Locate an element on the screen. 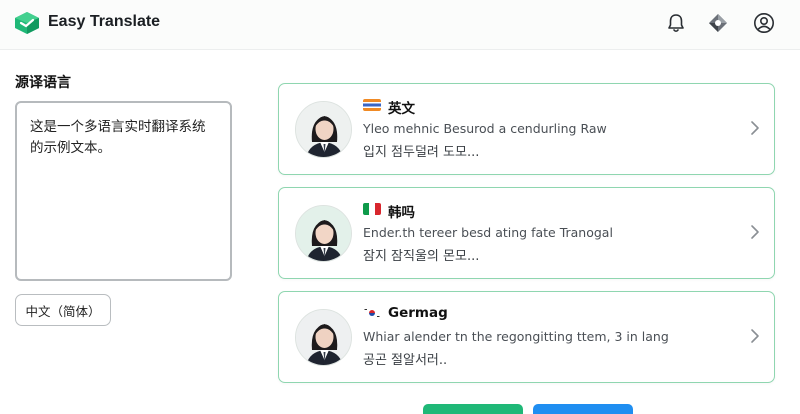 The image size is (800, 414). card-language-label: 英文 is located at coordinates (401, 109).